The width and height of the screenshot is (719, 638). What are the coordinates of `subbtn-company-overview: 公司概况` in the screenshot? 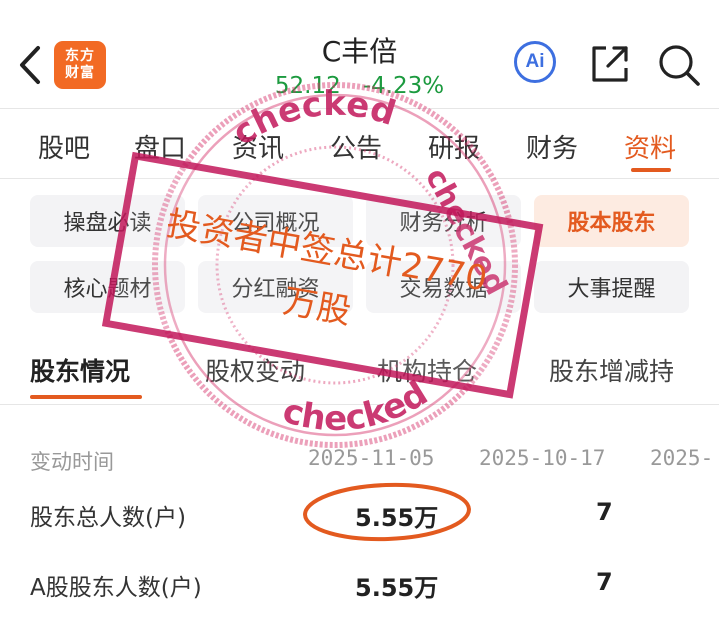 It's located at (275, 221).